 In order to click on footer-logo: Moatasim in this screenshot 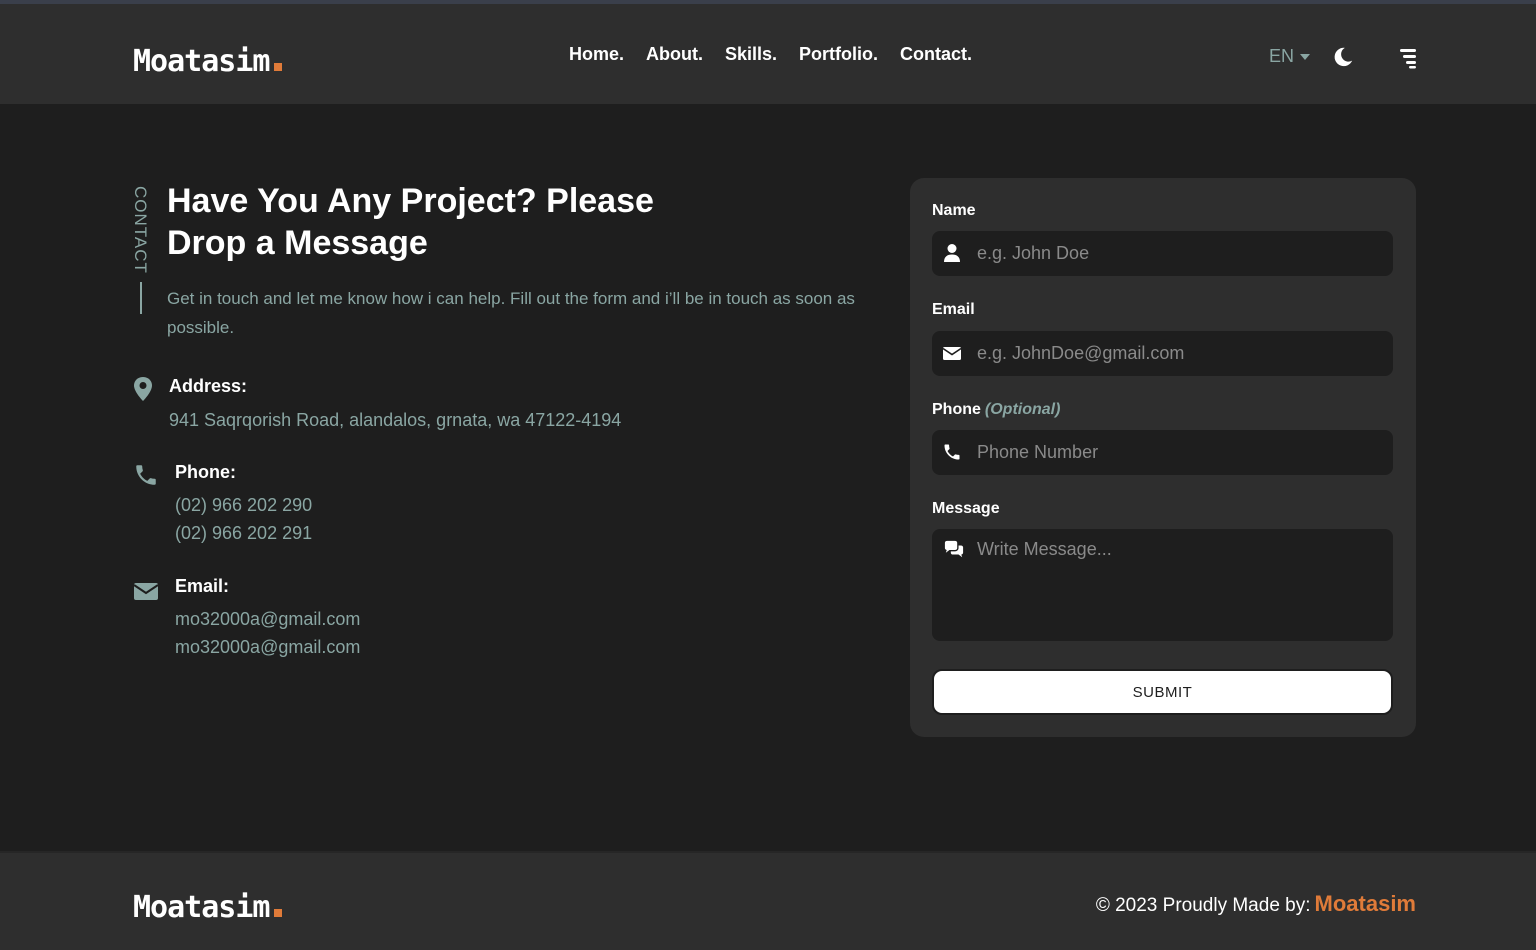, I will do `click(207, 908)`.